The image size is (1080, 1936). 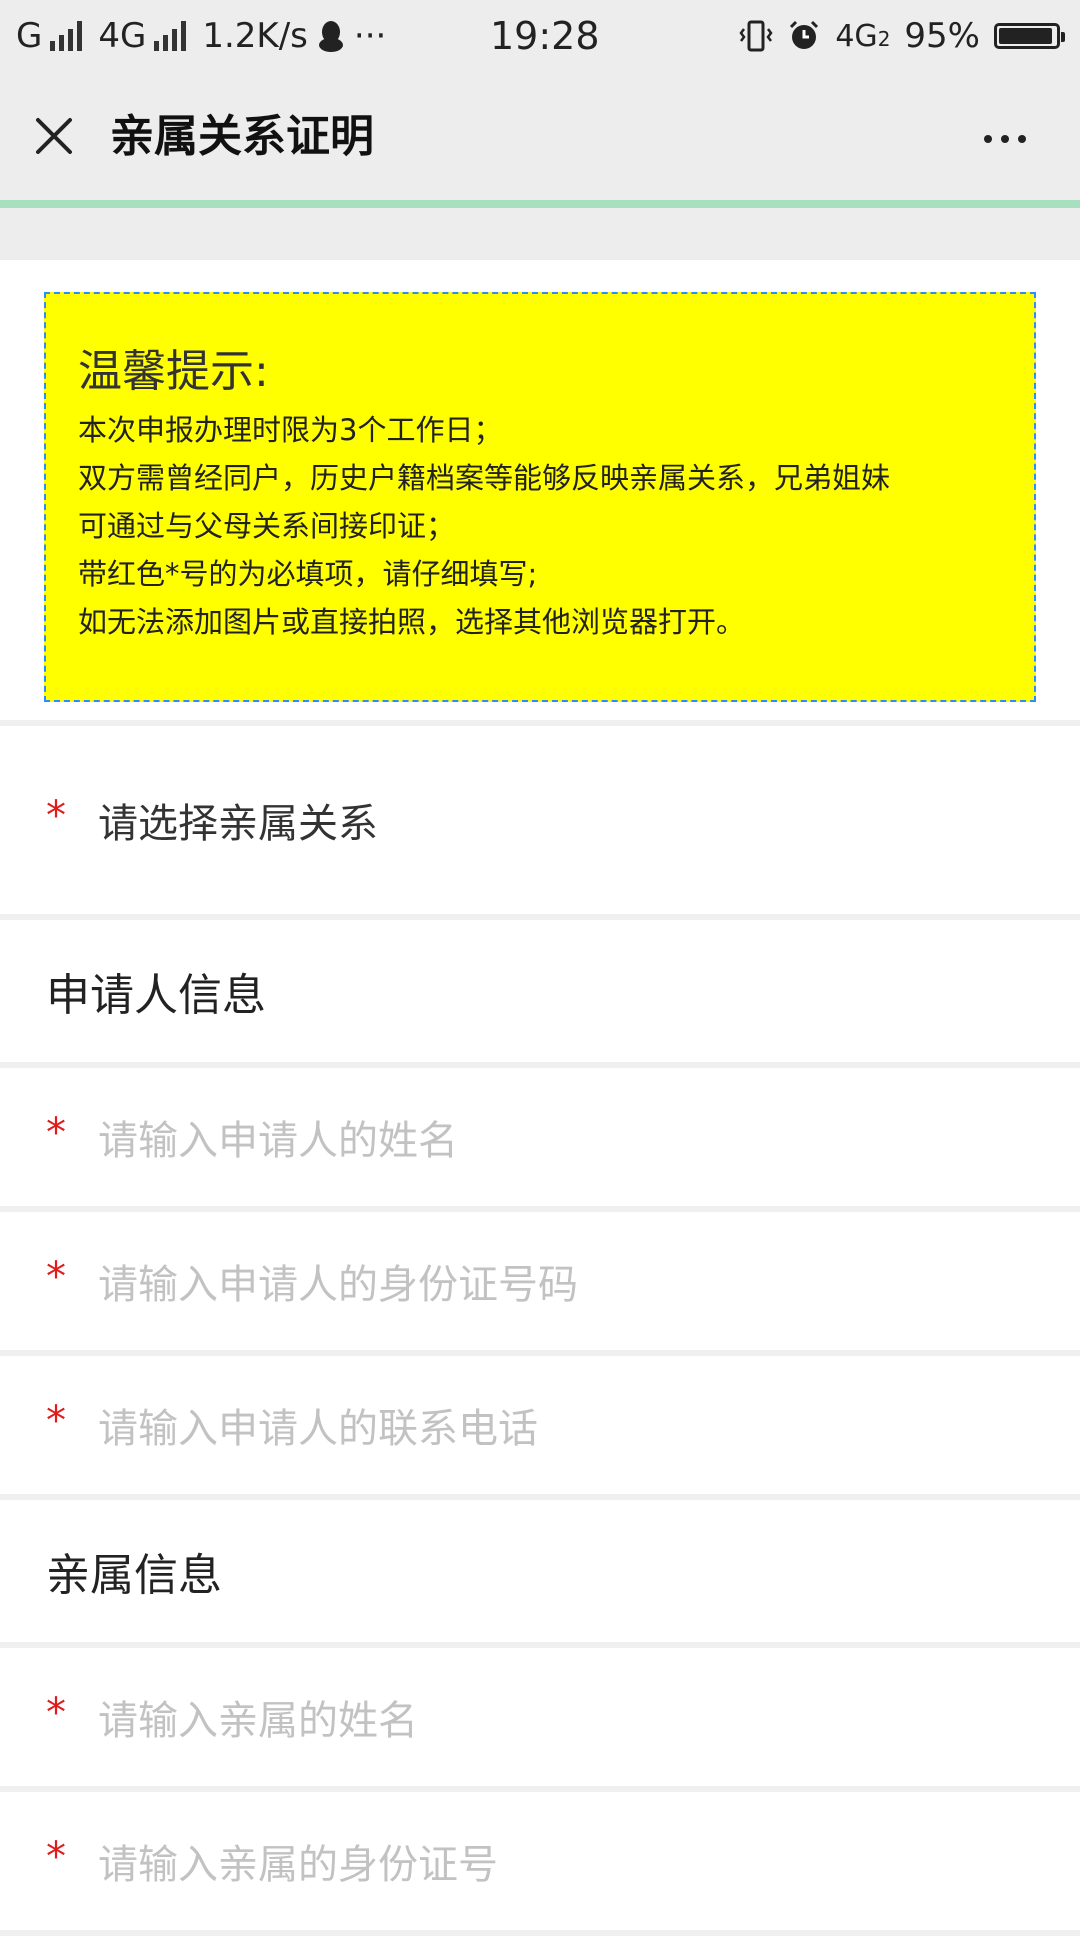 What do you see at coordinates (484, 478) in the screenshot?
I see `notice-line: 双方需曾经同户，历史户籍档案等能够反映亲属关系，兄弟姐妹` at bounding box center [484, 478].